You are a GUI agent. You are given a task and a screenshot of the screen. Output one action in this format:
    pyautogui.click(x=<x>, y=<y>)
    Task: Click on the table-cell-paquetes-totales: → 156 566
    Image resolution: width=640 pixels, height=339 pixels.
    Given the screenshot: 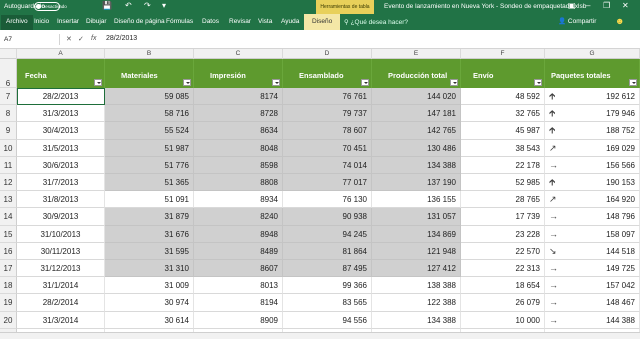 What is the action you would take?
    pyautogui.click(x=592, y=165)
    